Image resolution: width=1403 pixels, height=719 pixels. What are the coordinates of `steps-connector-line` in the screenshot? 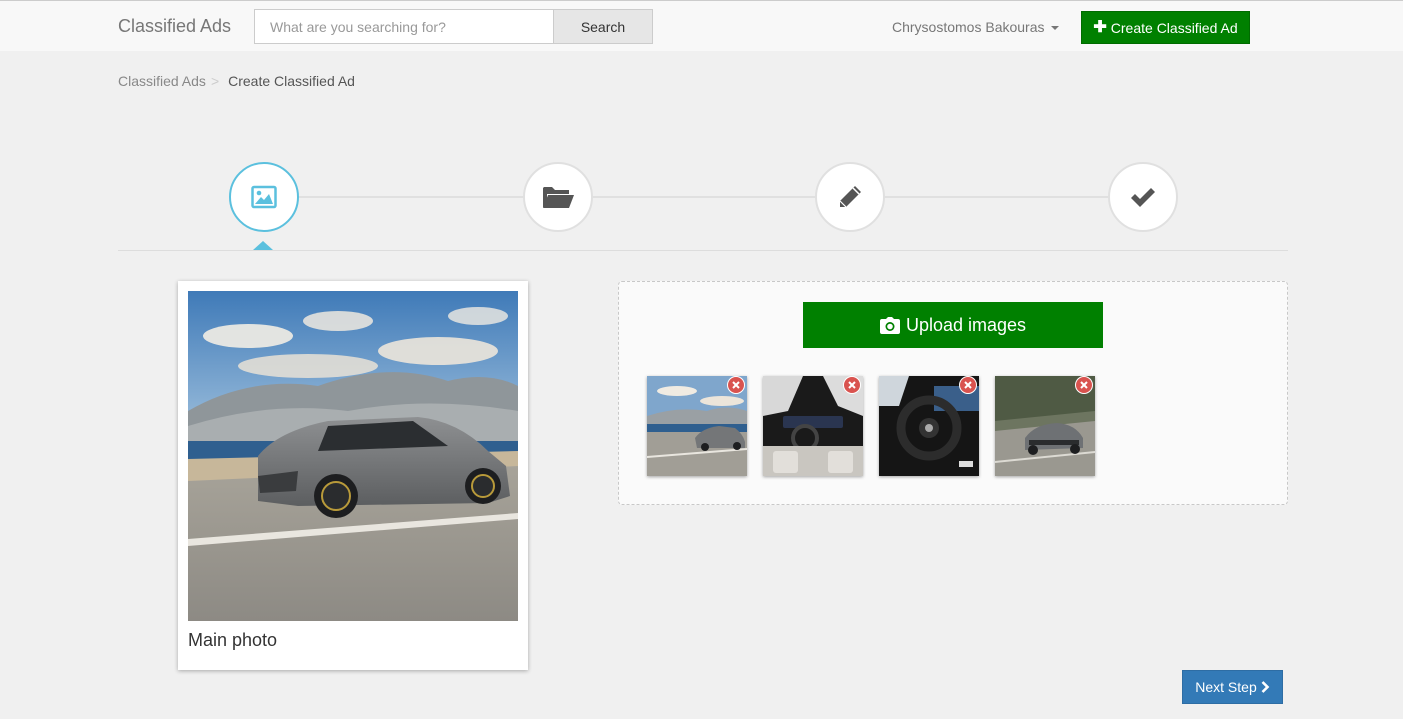 It's located at (703, 197).